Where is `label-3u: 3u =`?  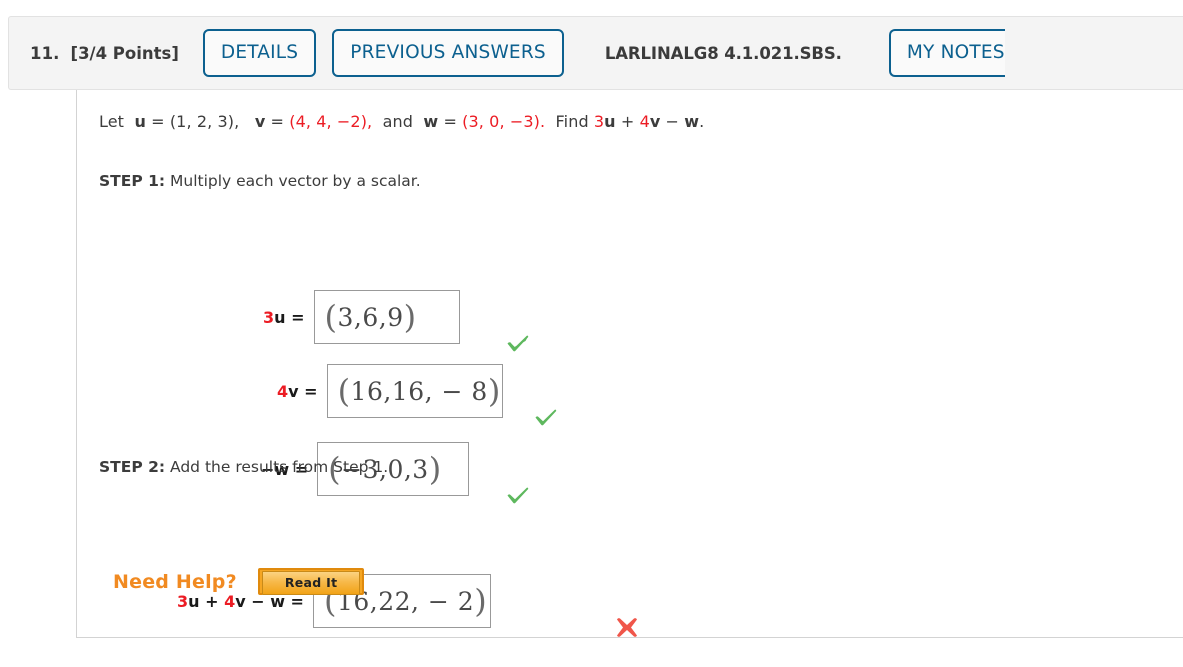
label-3u: 3u = is located at coordinates (284, 317).